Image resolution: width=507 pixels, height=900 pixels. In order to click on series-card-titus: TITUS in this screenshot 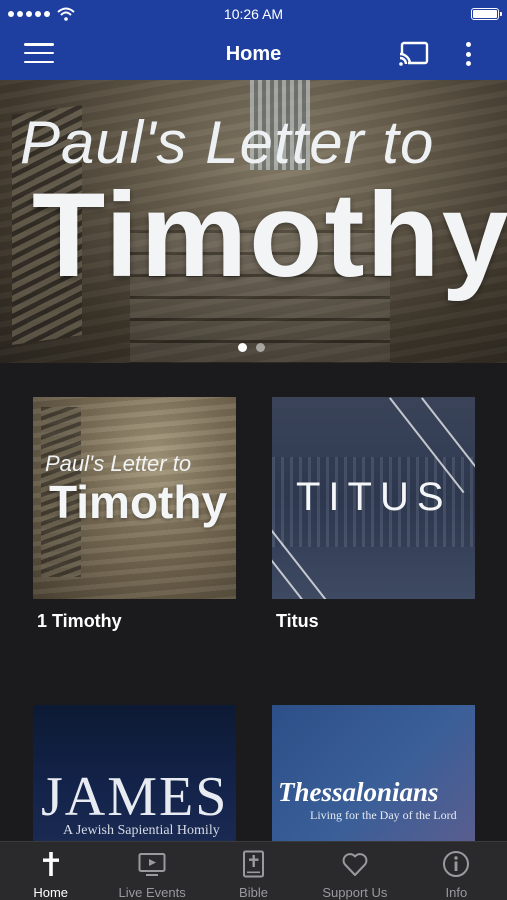, I will do `click(373, 498)`.